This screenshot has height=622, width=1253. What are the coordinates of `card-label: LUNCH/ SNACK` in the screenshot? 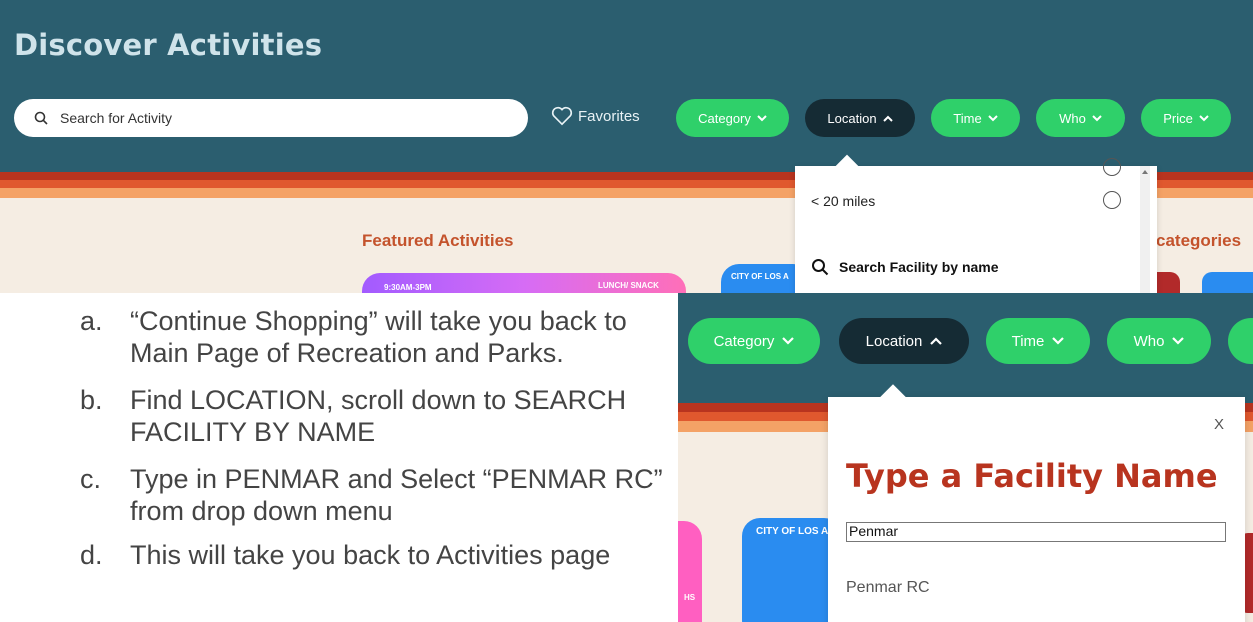 It's located at (628, 285).